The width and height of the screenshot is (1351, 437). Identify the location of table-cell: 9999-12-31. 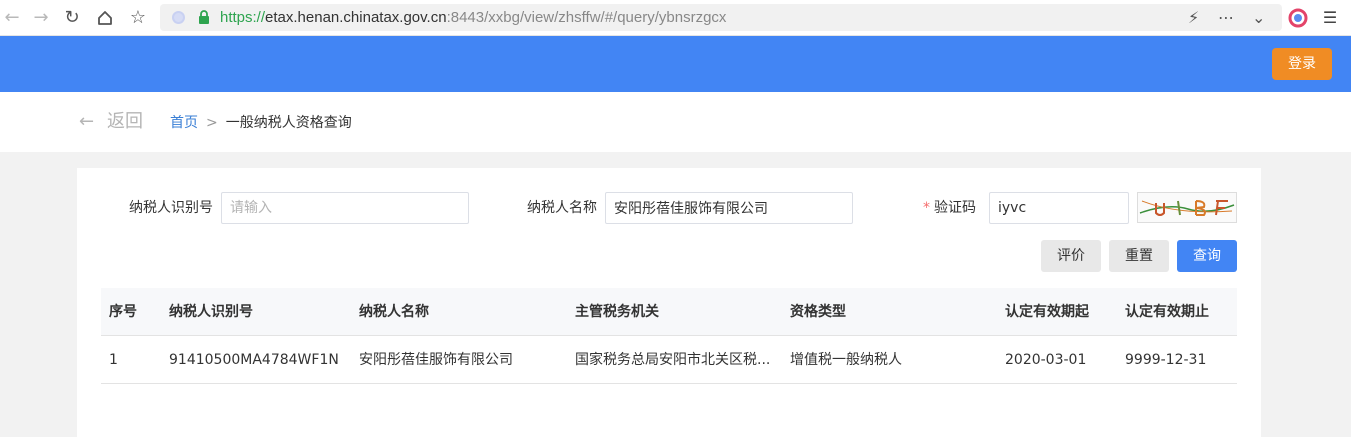
(1166, 360).